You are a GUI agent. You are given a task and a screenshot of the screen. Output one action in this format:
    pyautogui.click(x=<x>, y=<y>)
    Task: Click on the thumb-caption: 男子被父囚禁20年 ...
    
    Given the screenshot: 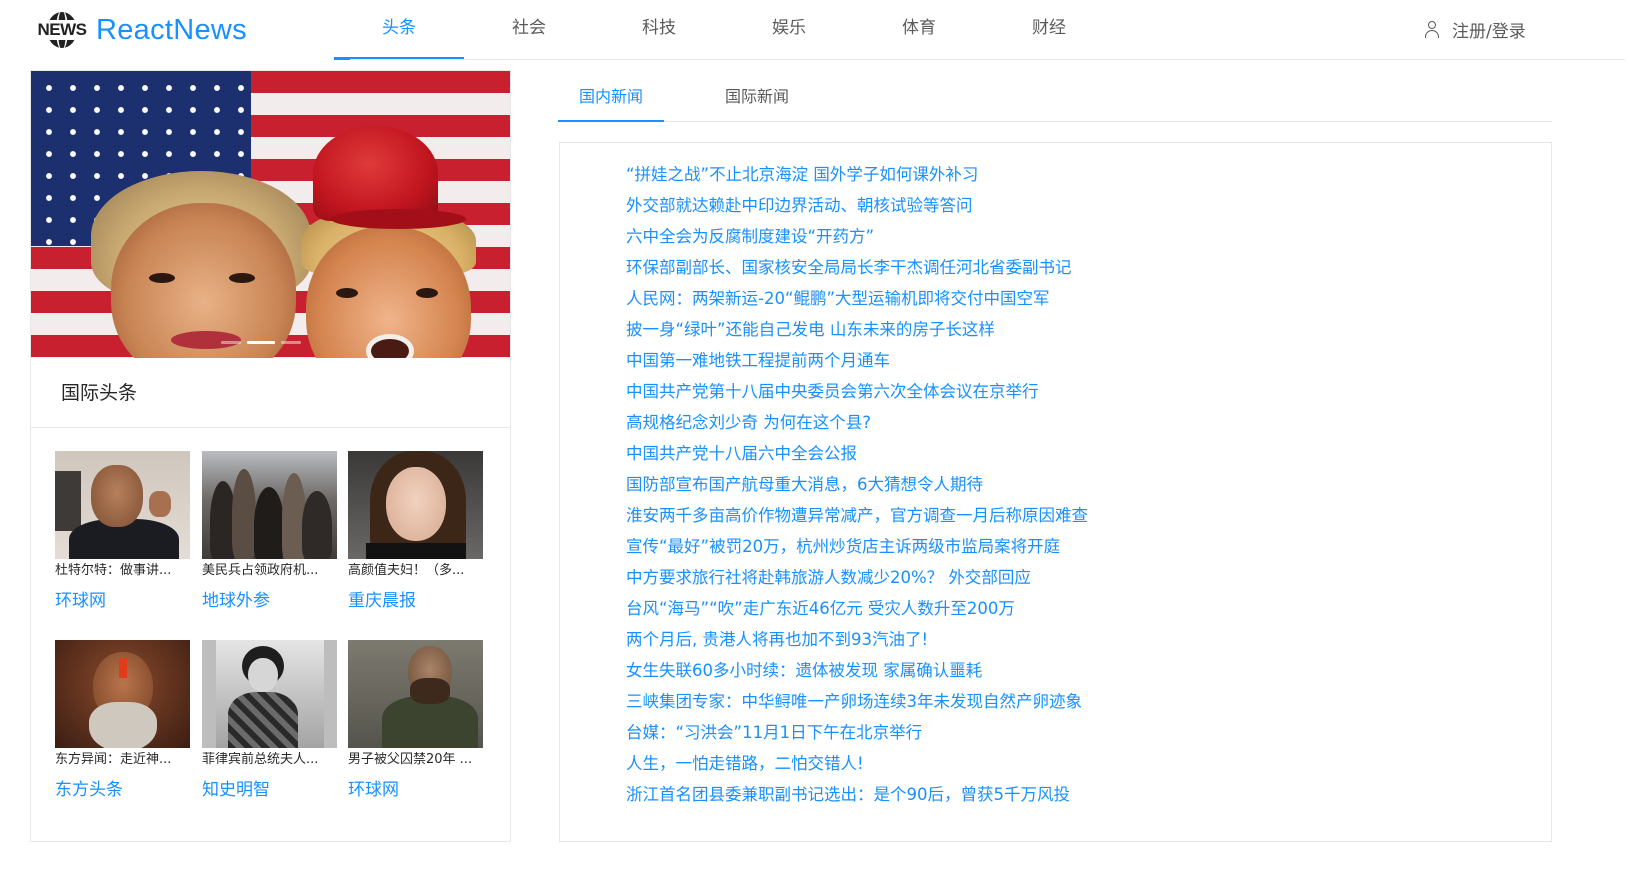 What is the action you would take?
    pyautogui.click(x=413, y=760)
    